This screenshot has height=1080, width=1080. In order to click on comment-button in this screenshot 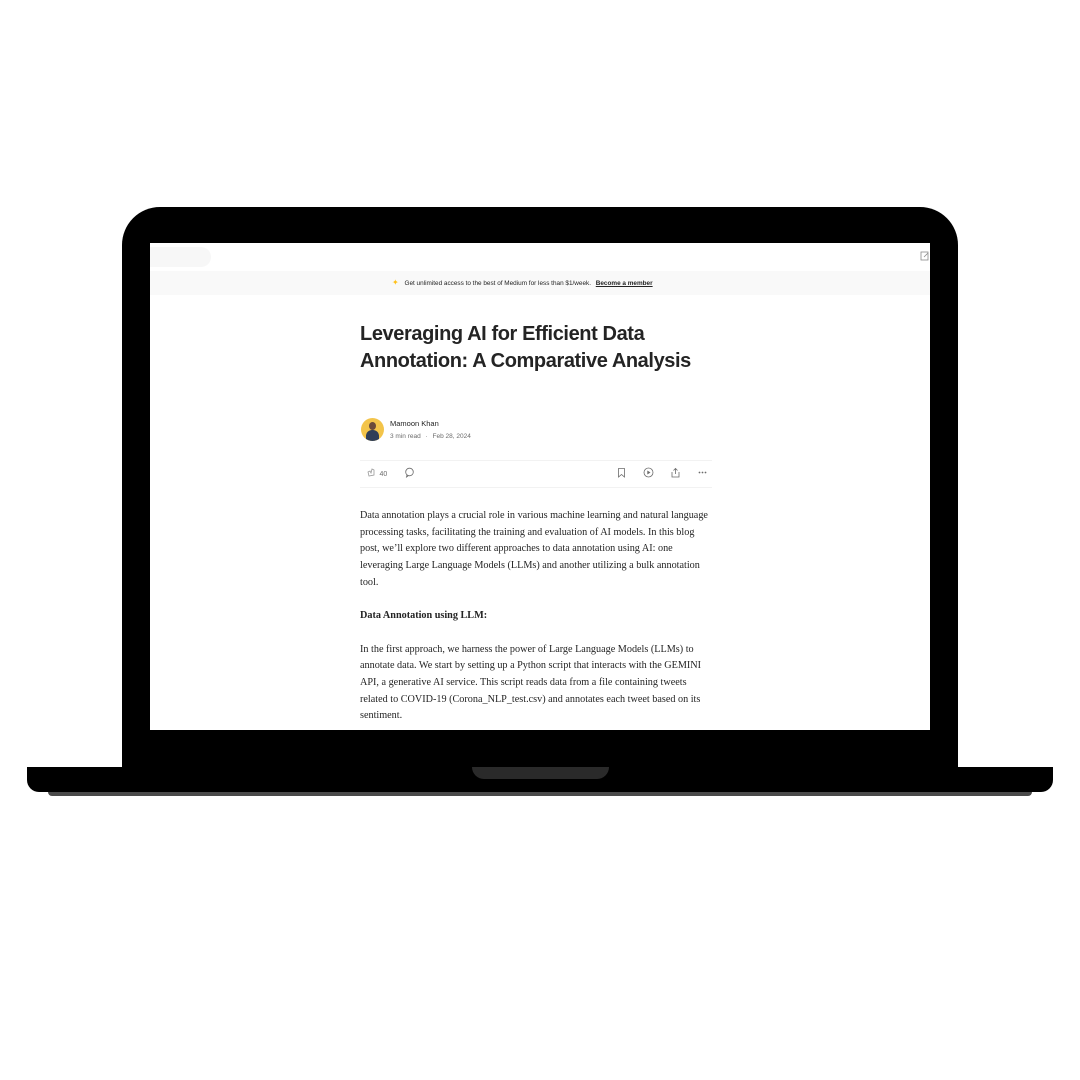, I will do `click(409, 474)`.